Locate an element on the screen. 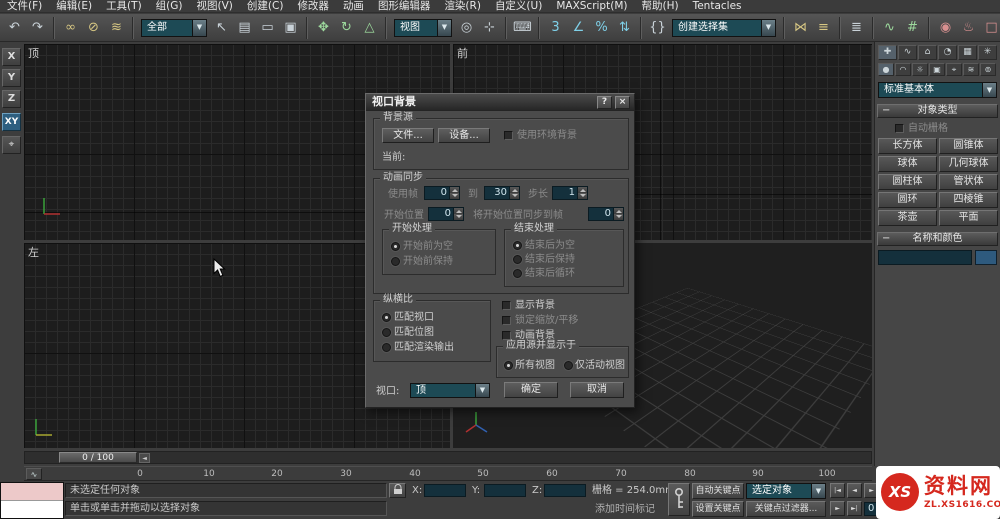 The image size is (1000, 519). window-crossing-icon: ▣ is located at coordinates (290, 27).